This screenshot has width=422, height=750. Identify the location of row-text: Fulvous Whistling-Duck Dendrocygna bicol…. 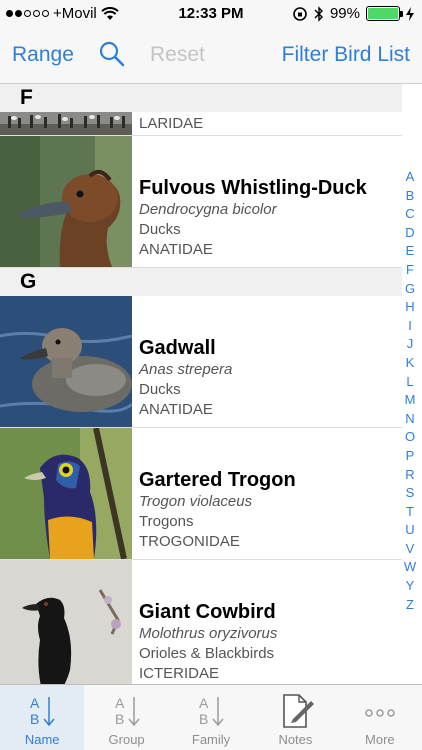
(268, 218).